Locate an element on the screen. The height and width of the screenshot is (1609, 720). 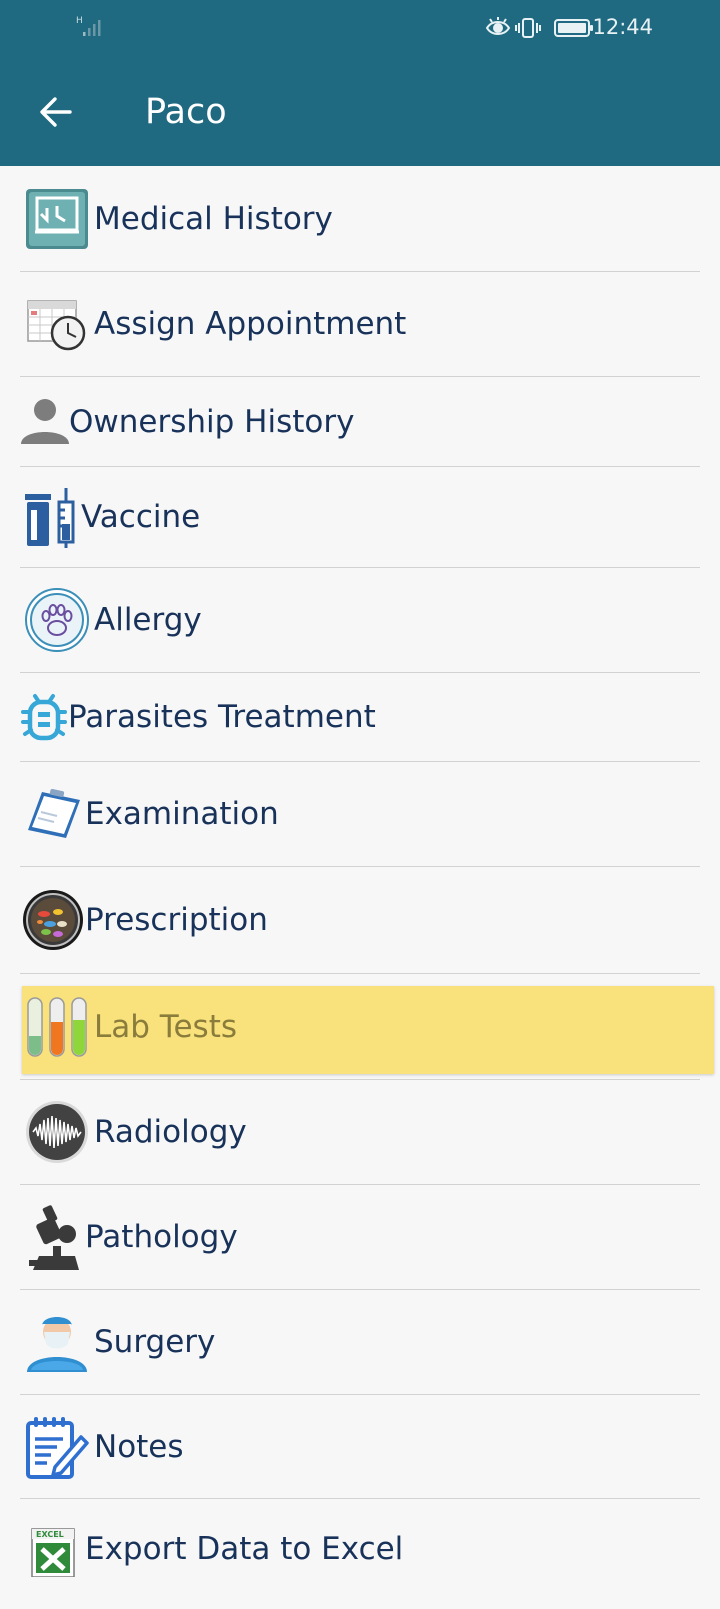
menu-item-export-excel: EXCEL Export Data to Excel is located at coordinates (360, 1554).